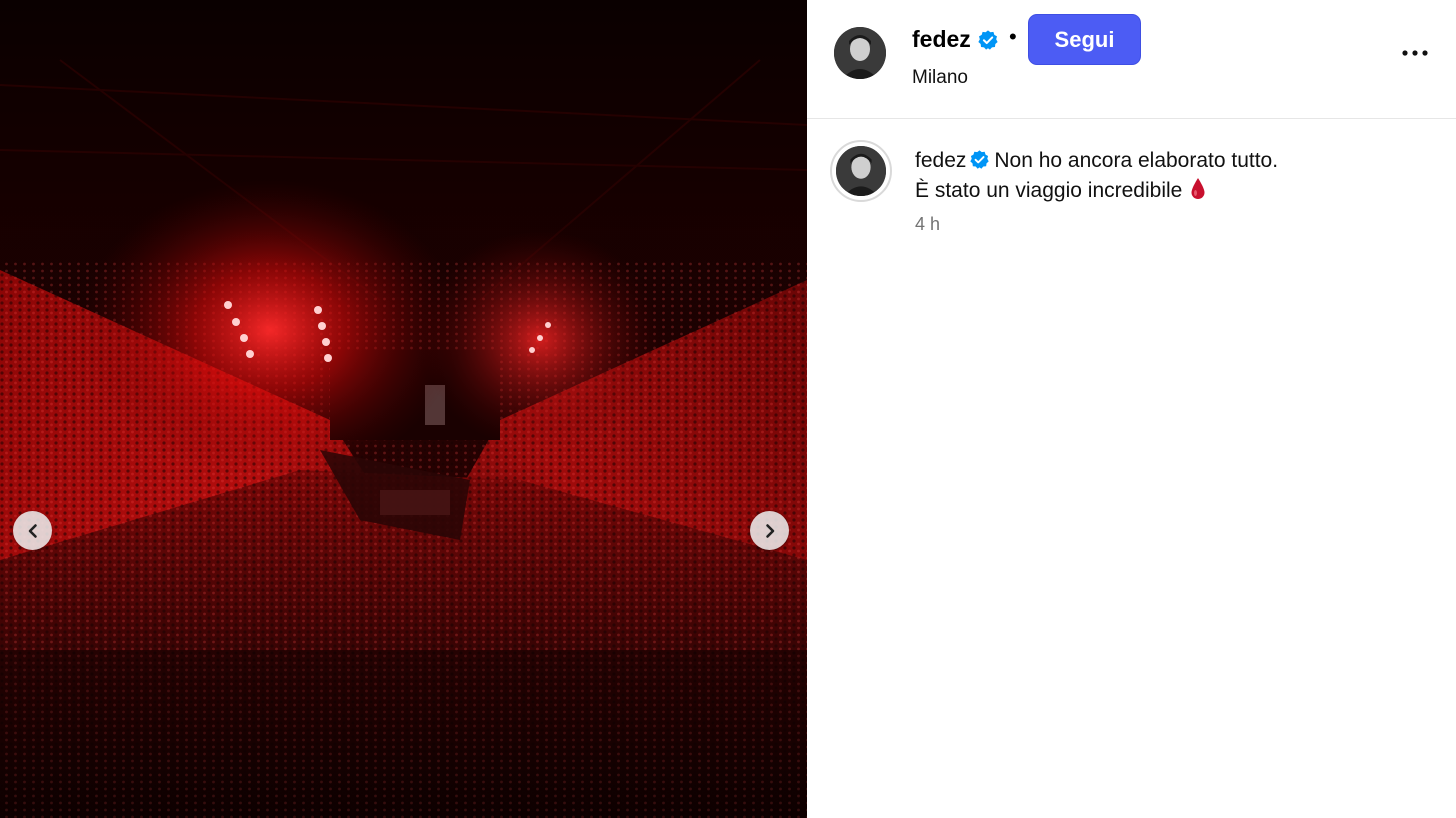  What do you see at coordinates (1084, 39) in the screenshot?
I see `follow-button: Segui` at bounding box center [1084, 39].